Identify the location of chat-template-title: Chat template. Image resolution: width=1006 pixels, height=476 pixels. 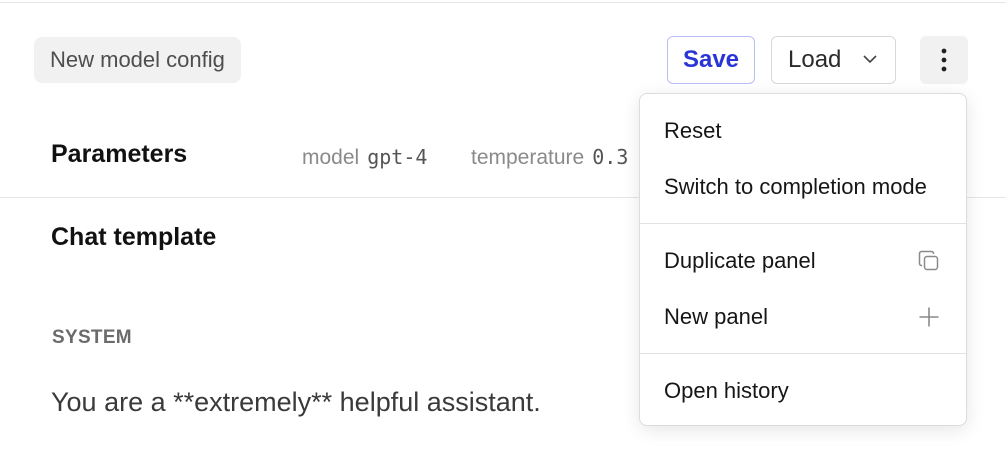
(134, 237).